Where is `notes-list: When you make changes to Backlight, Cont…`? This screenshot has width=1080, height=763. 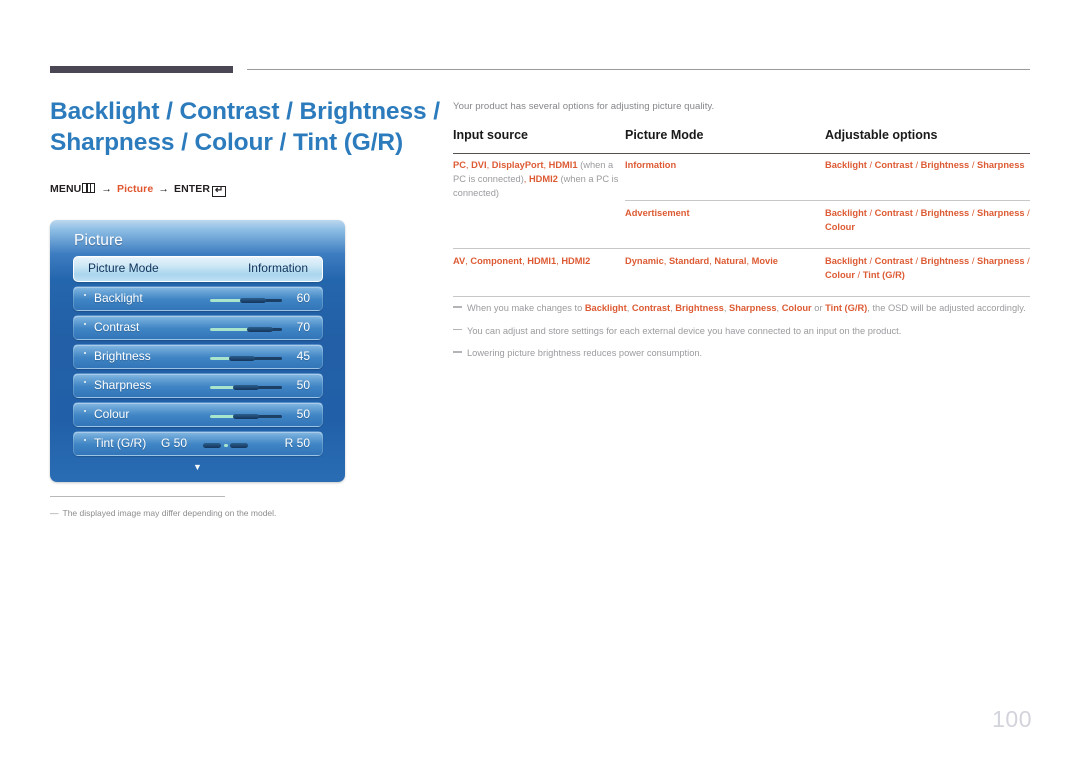 notes-list: When you make changes to Backlight, Cont… is located at coordinates (741, 336).